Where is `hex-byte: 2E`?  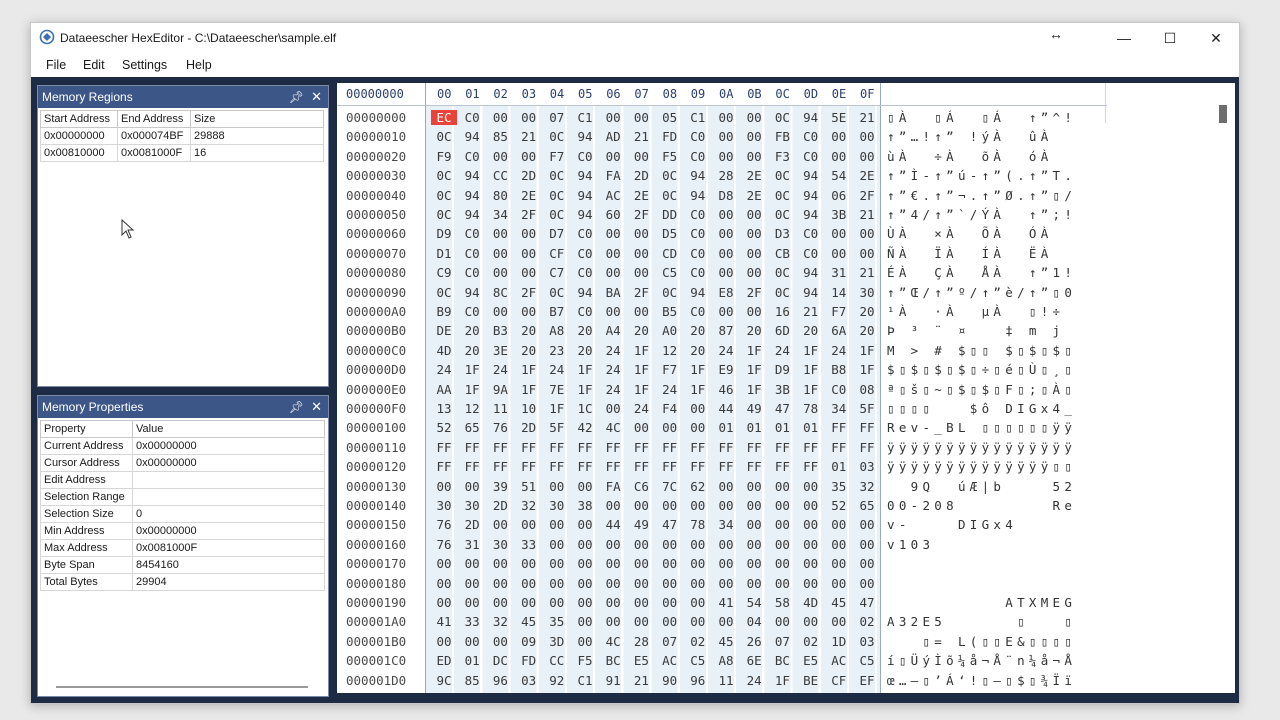 hex-byte: 2E is located at coordinates (641, 195).